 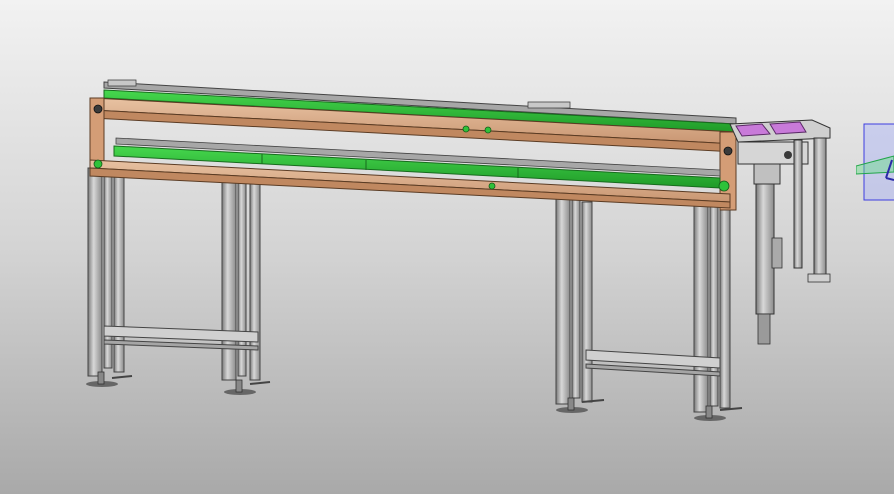 What do you see at coordinates (574, 301) in the screenshot?
I see `leg-right-front` at bounding box center [574, 301].